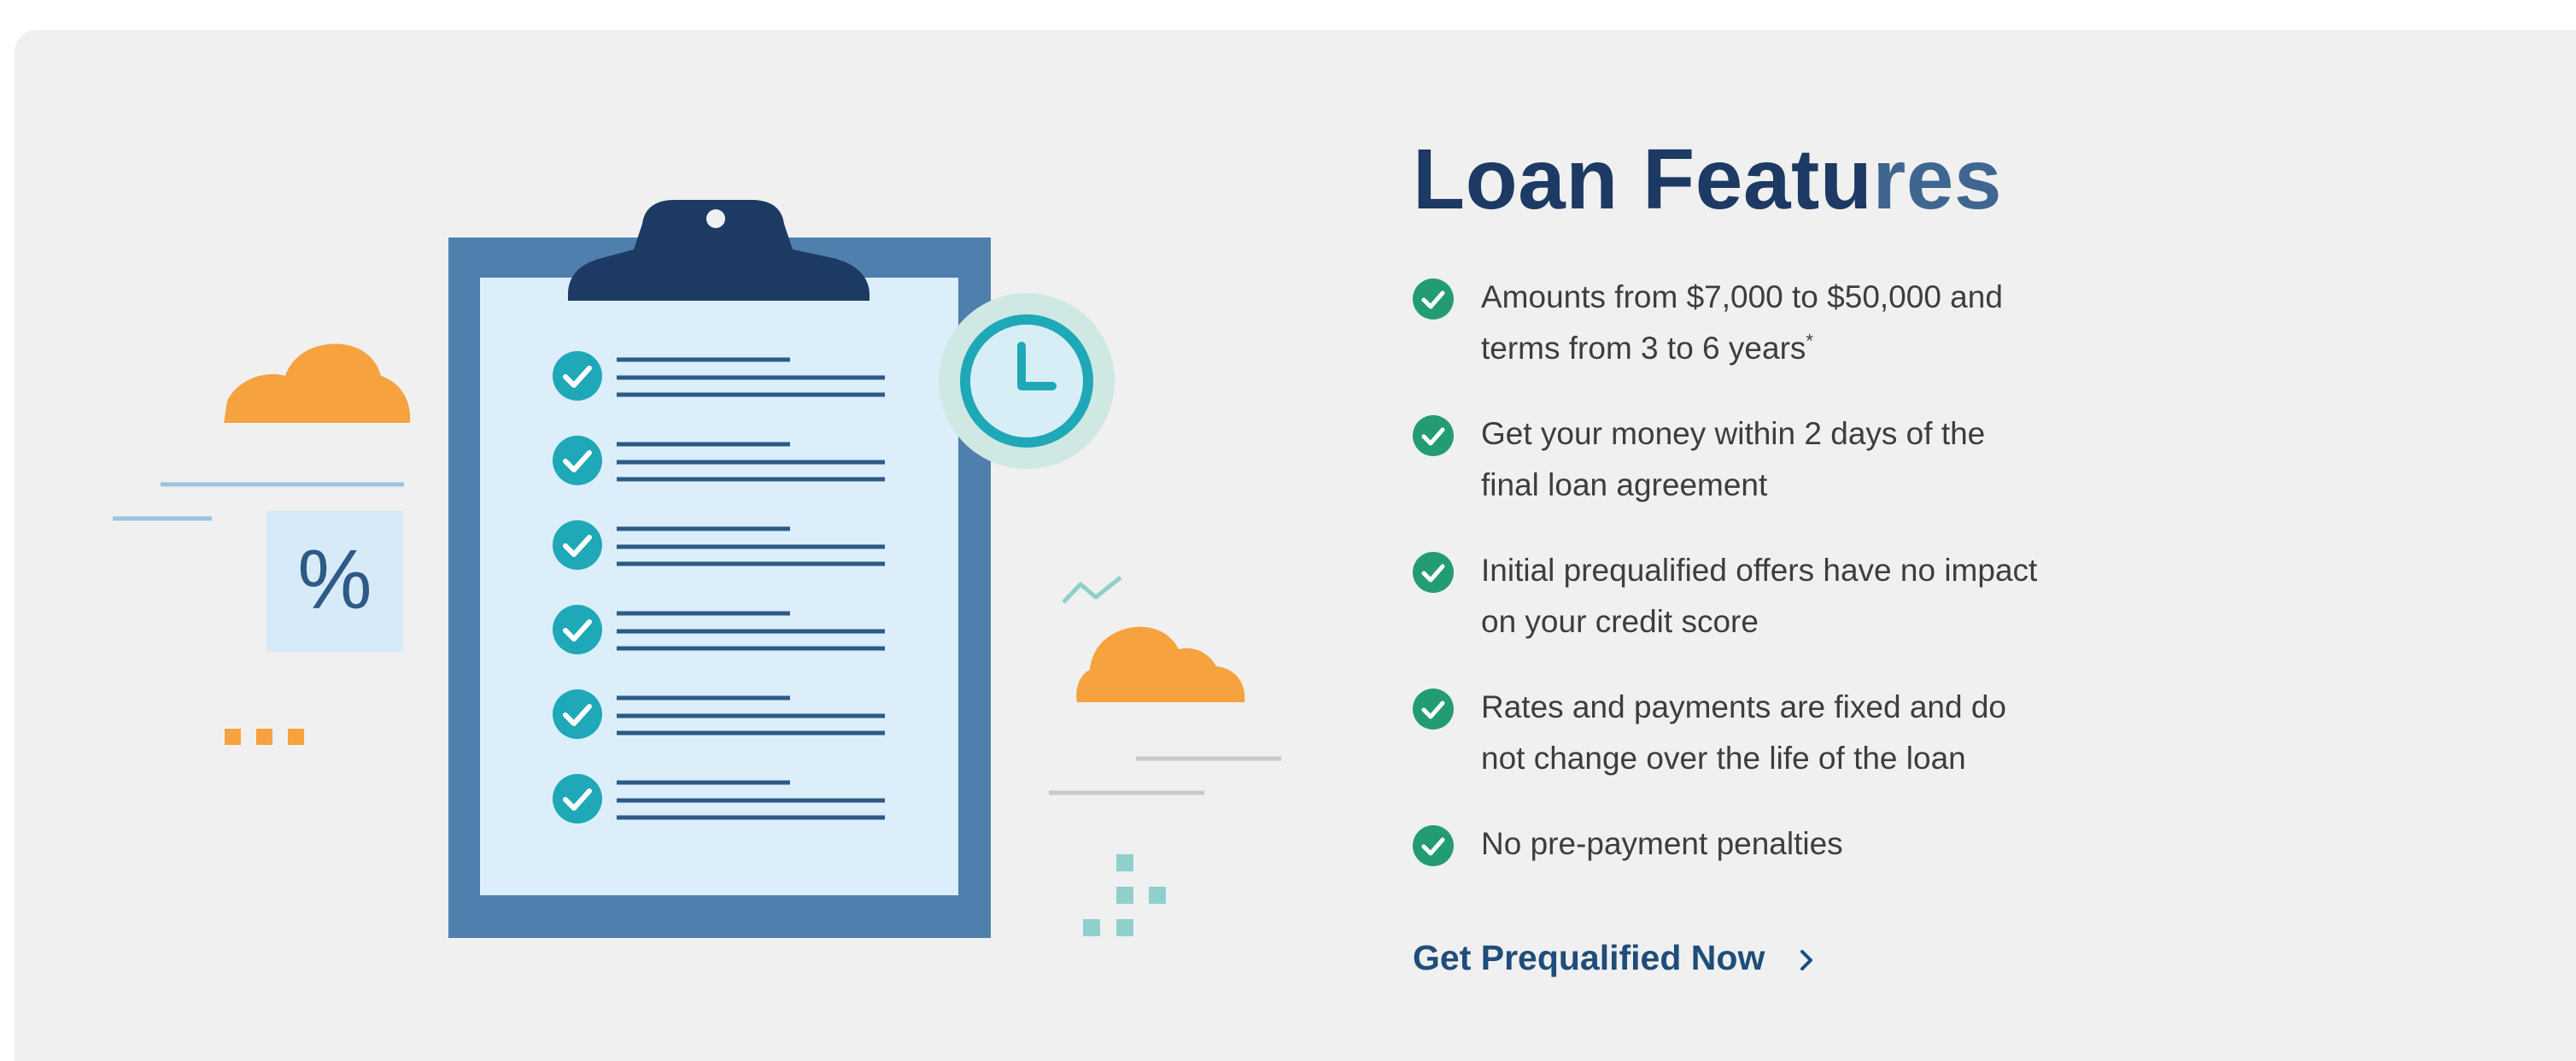  Describe the element at coordinates (1937, 179) in the screenshot. I see `title-part-2: res` at that location.